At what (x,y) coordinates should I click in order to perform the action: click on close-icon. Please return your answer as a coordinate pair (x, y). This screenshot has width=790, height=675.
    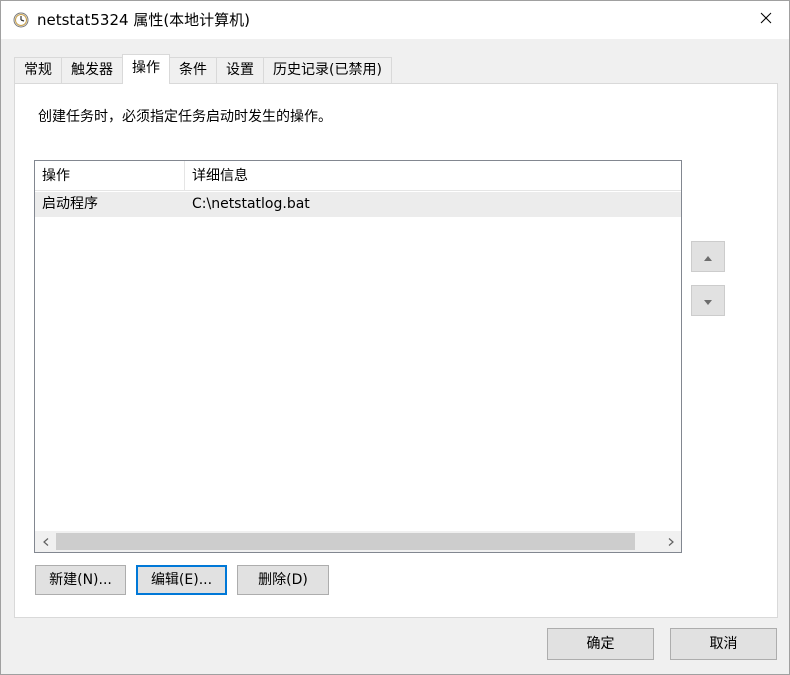
    Looking at the image, I should click on (766, 20).